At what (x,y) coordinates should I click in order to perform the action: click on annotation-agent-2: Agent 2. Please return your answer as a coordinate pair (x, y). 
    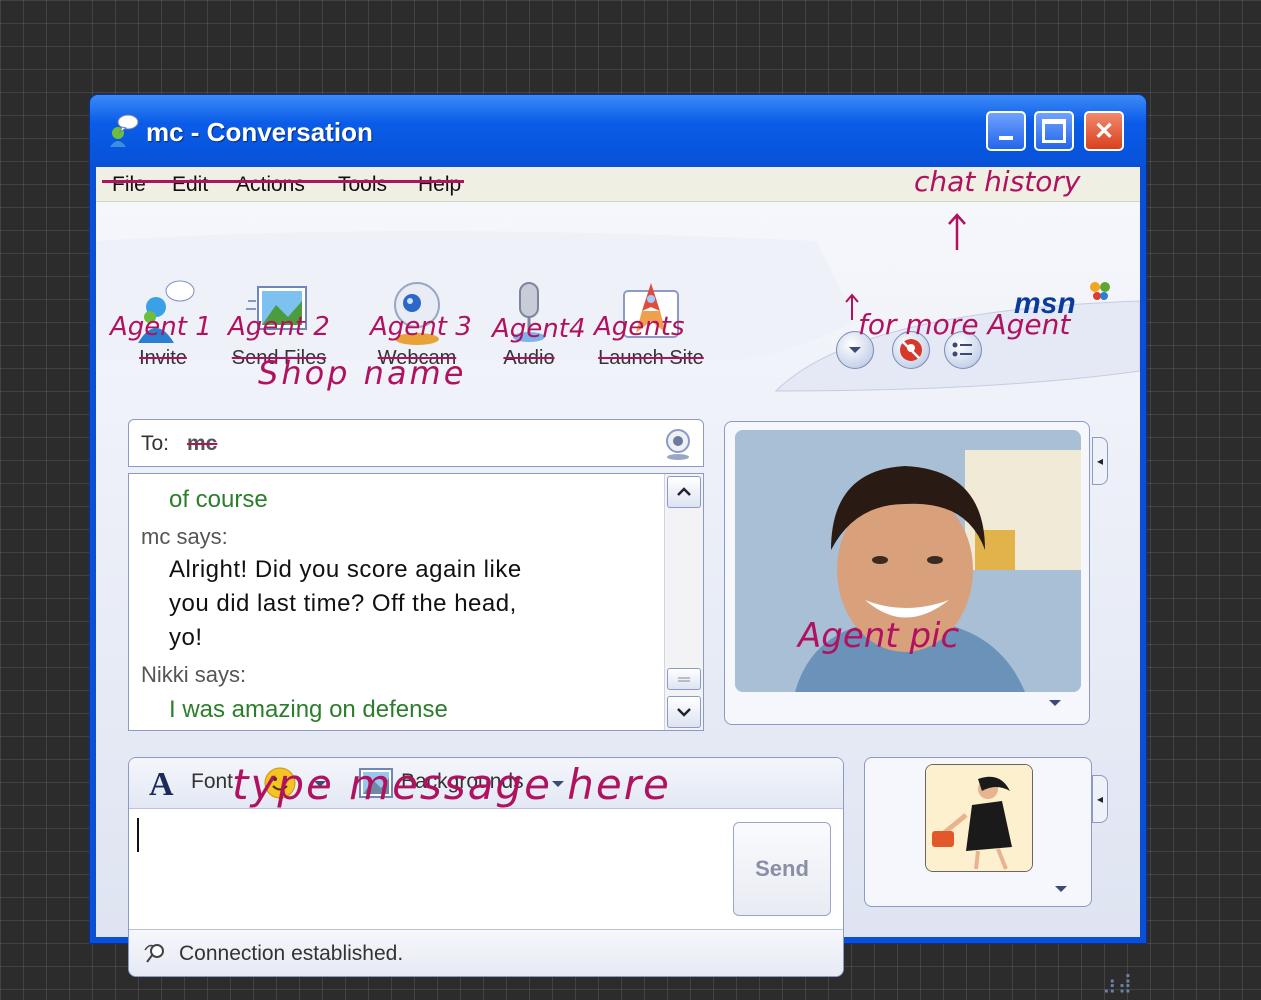
    Looking at the image, I should click on (279, 327).